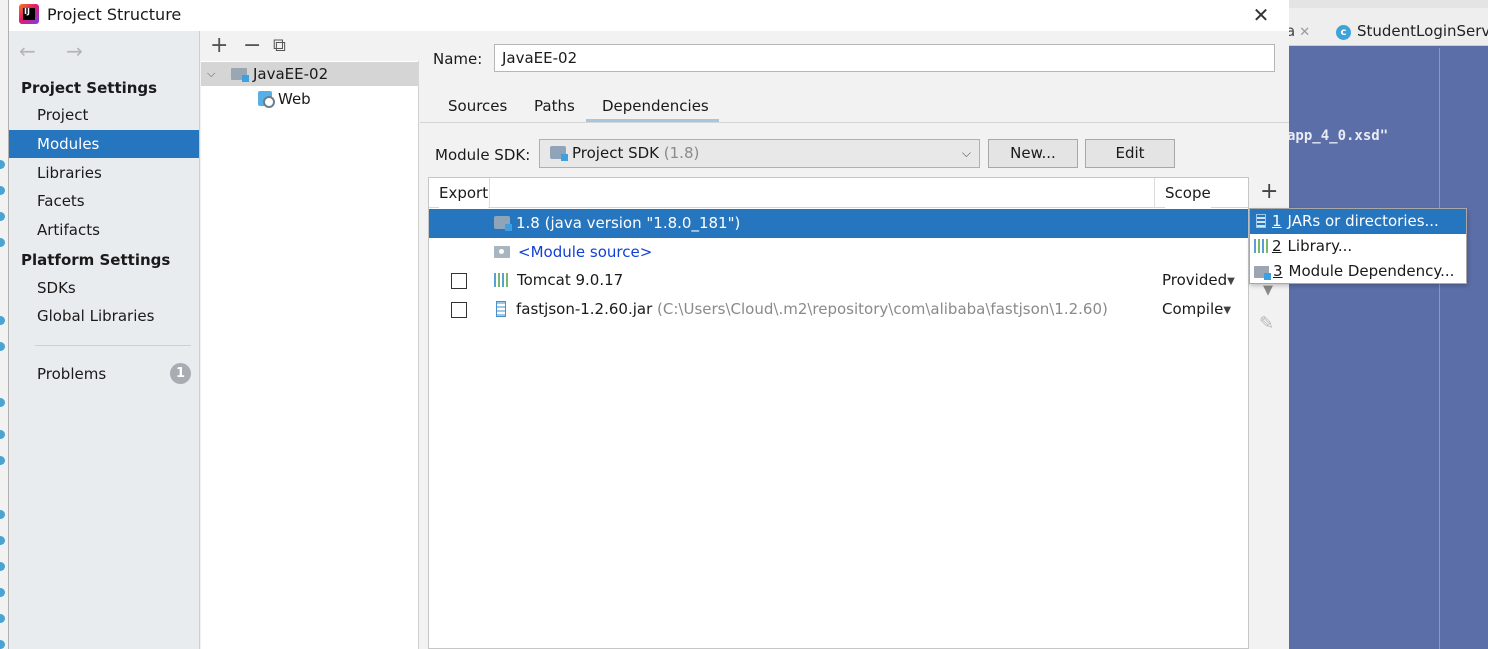 The image size is (1488, 649). Describe the element at coordinates (1196, 310) in the screenshot. I see `scope-dropdown: Compile▼` at that location.